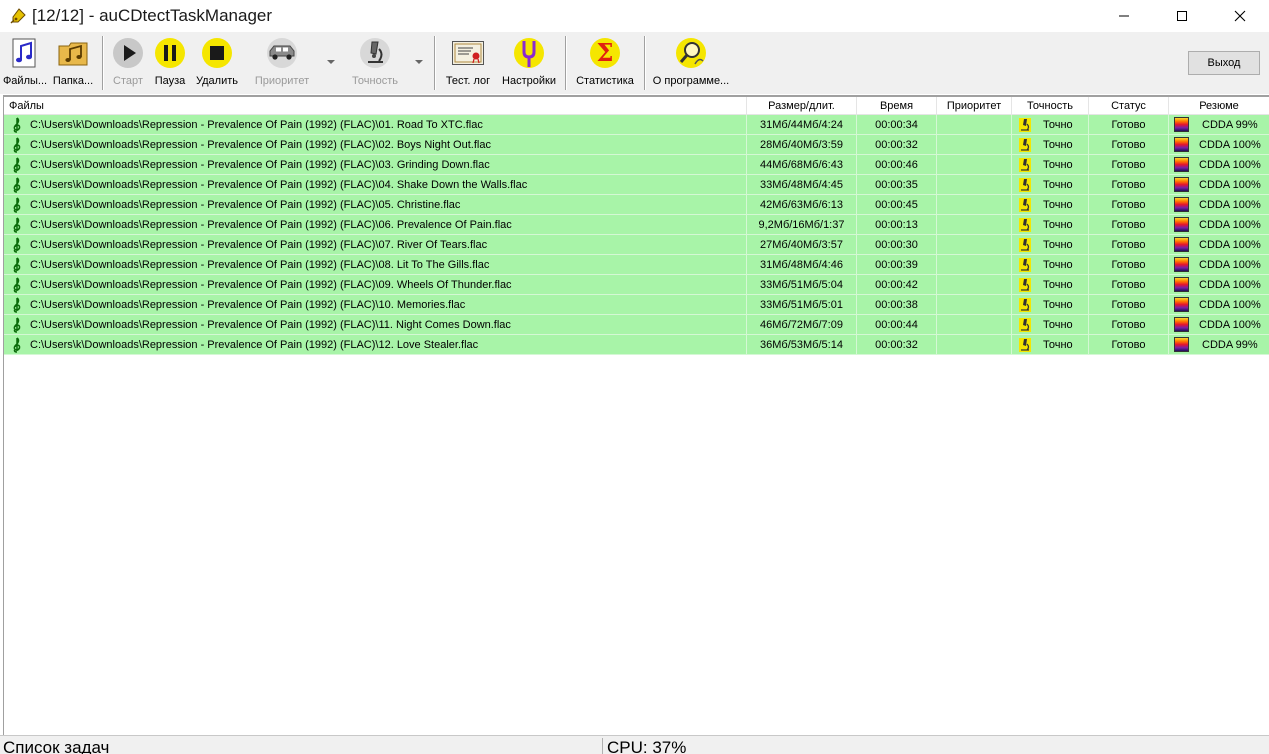 The width and height of the screenshot is (1269, 754). What do you see at coordinates (331, 62) in the screenshot?
I see `priority-dropdown-arrow` at bounding box center [331, 62].